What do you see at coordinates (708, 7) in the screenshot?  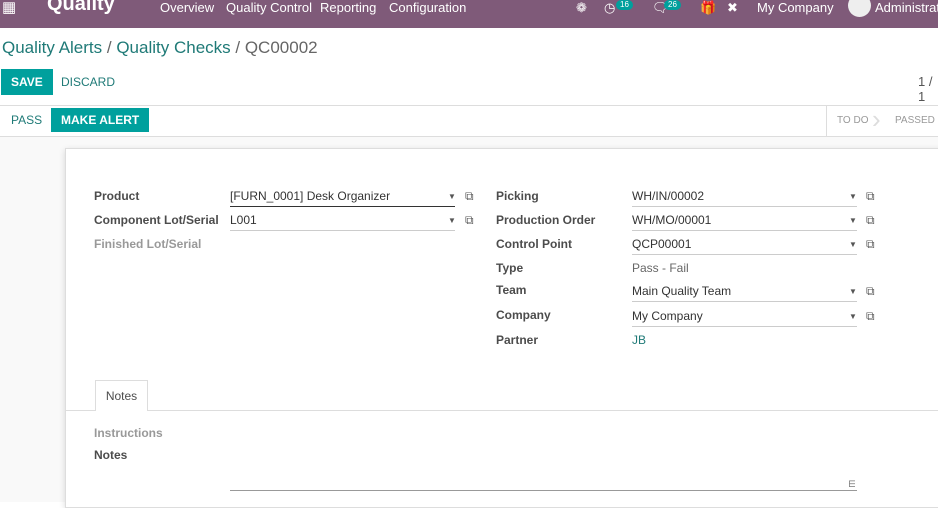 I see `gift-icon: 🎁` at bounding box center [708, 7].